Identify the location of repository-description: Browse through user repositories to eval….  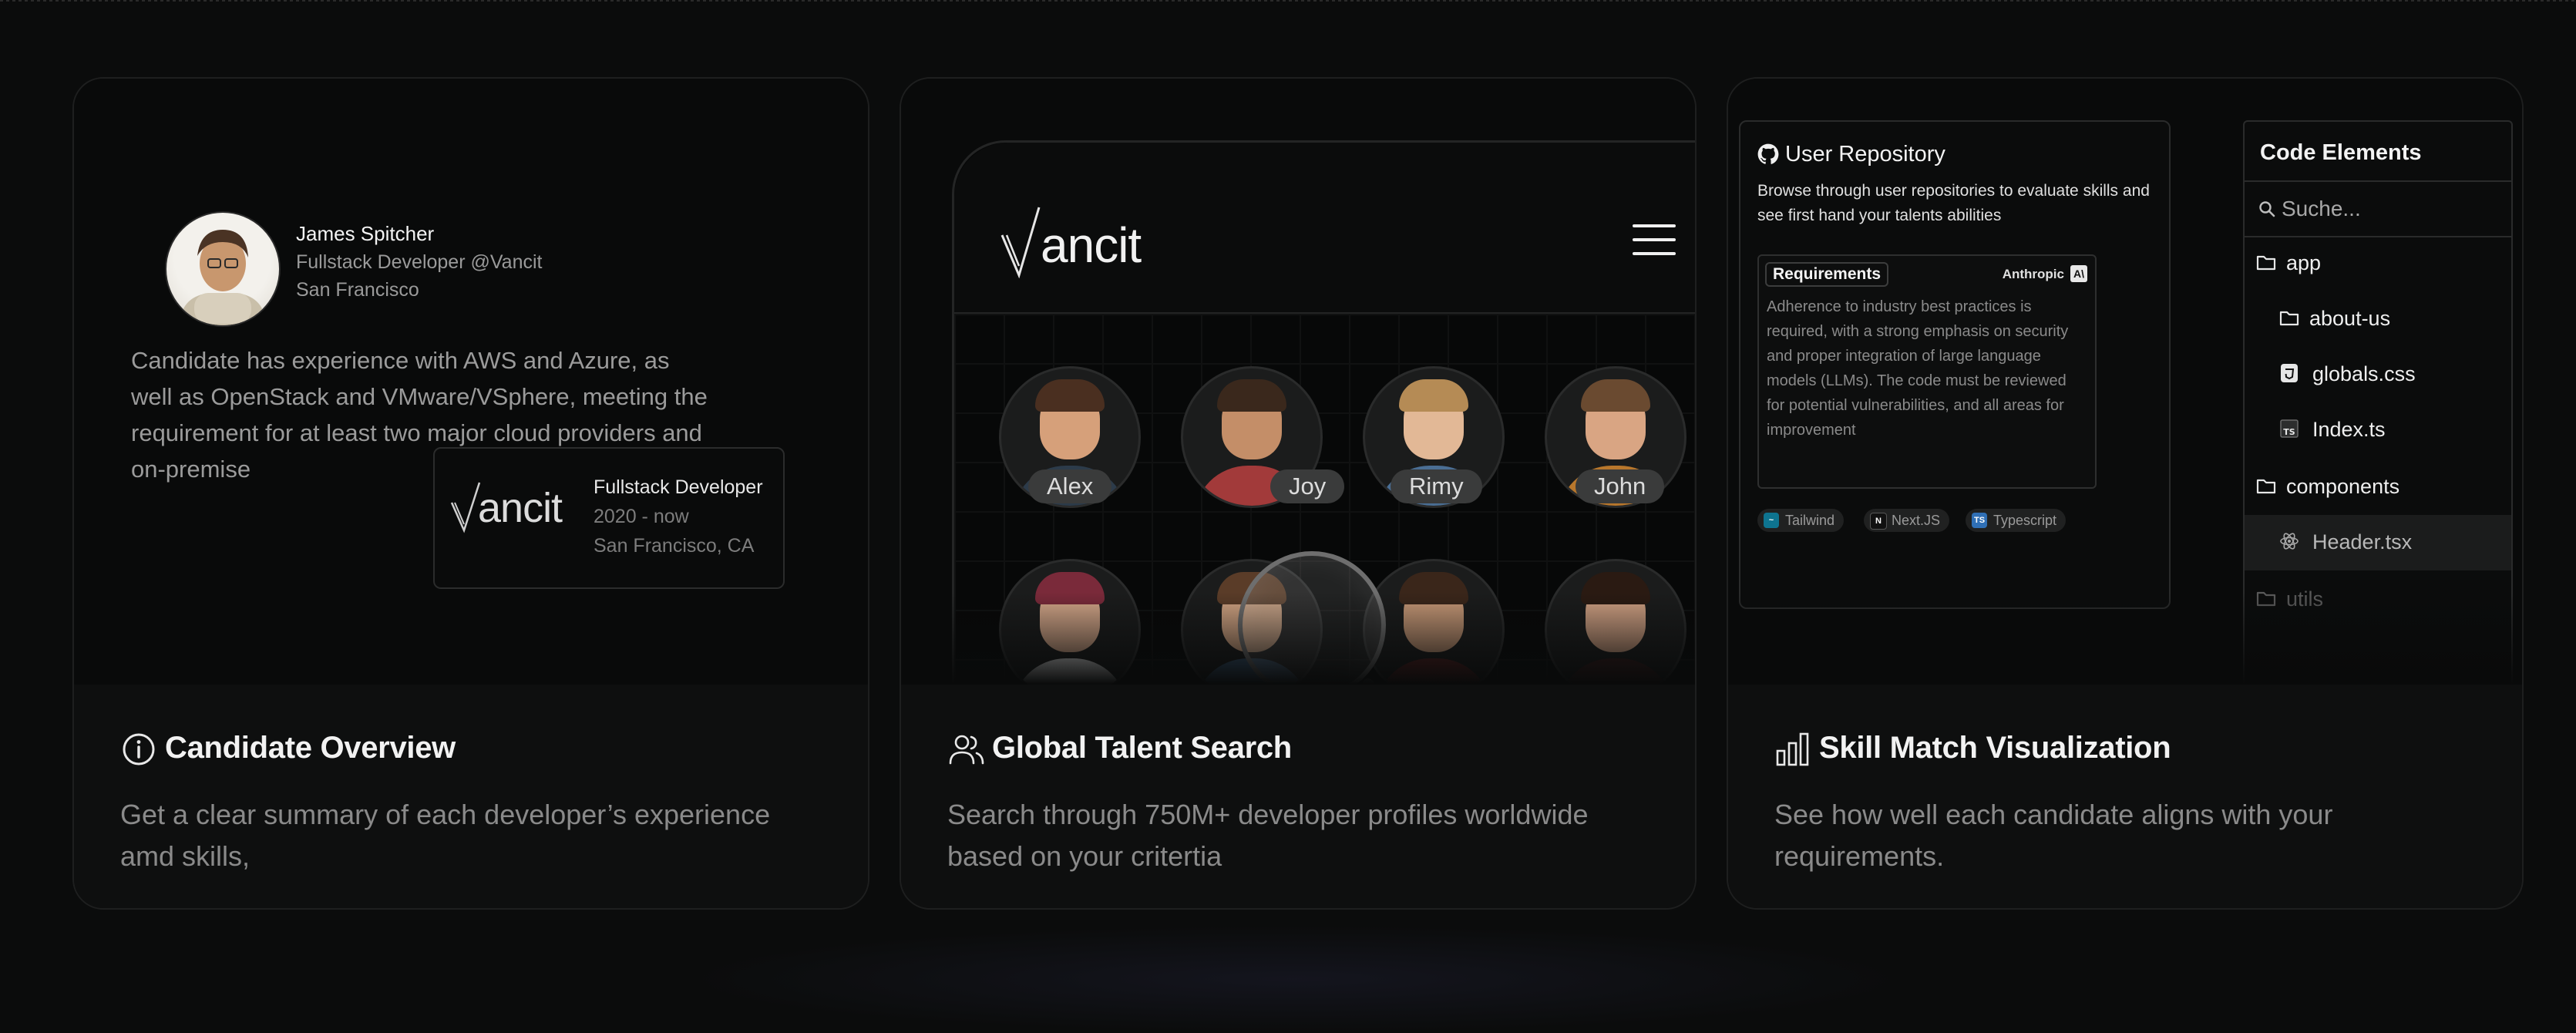
(1953, 203).